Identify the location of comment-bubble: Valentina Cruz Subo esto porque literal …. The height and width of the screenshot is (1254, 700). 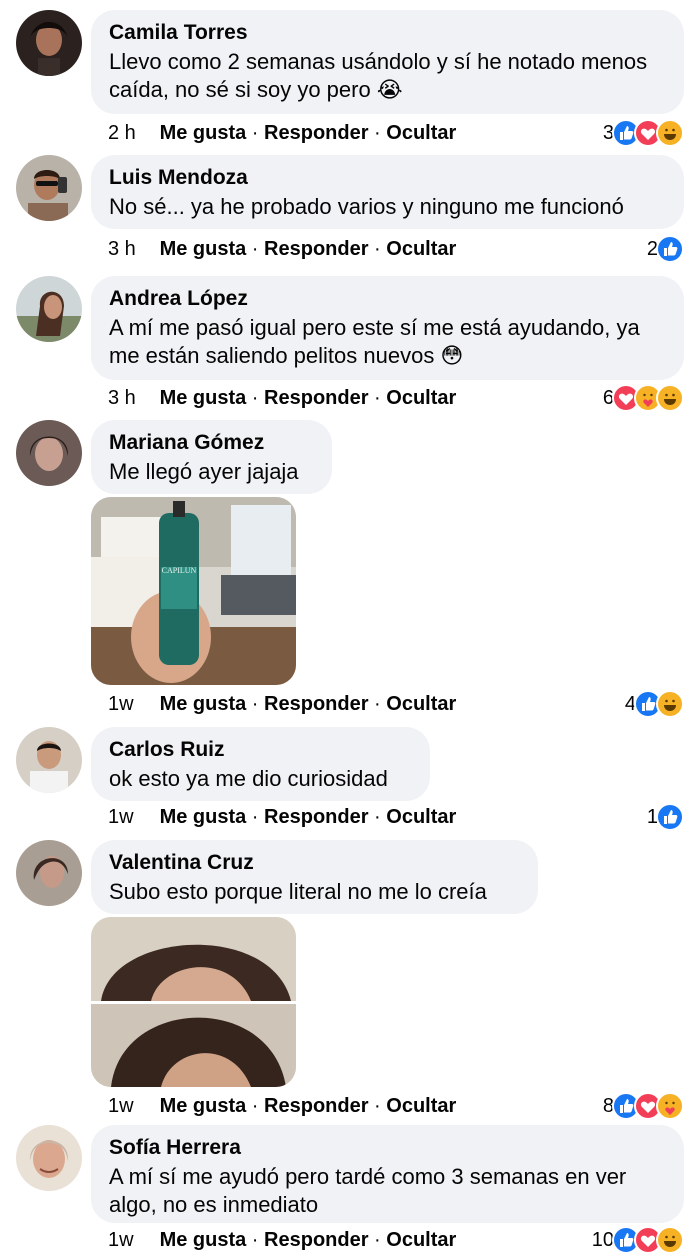
(314, 877).